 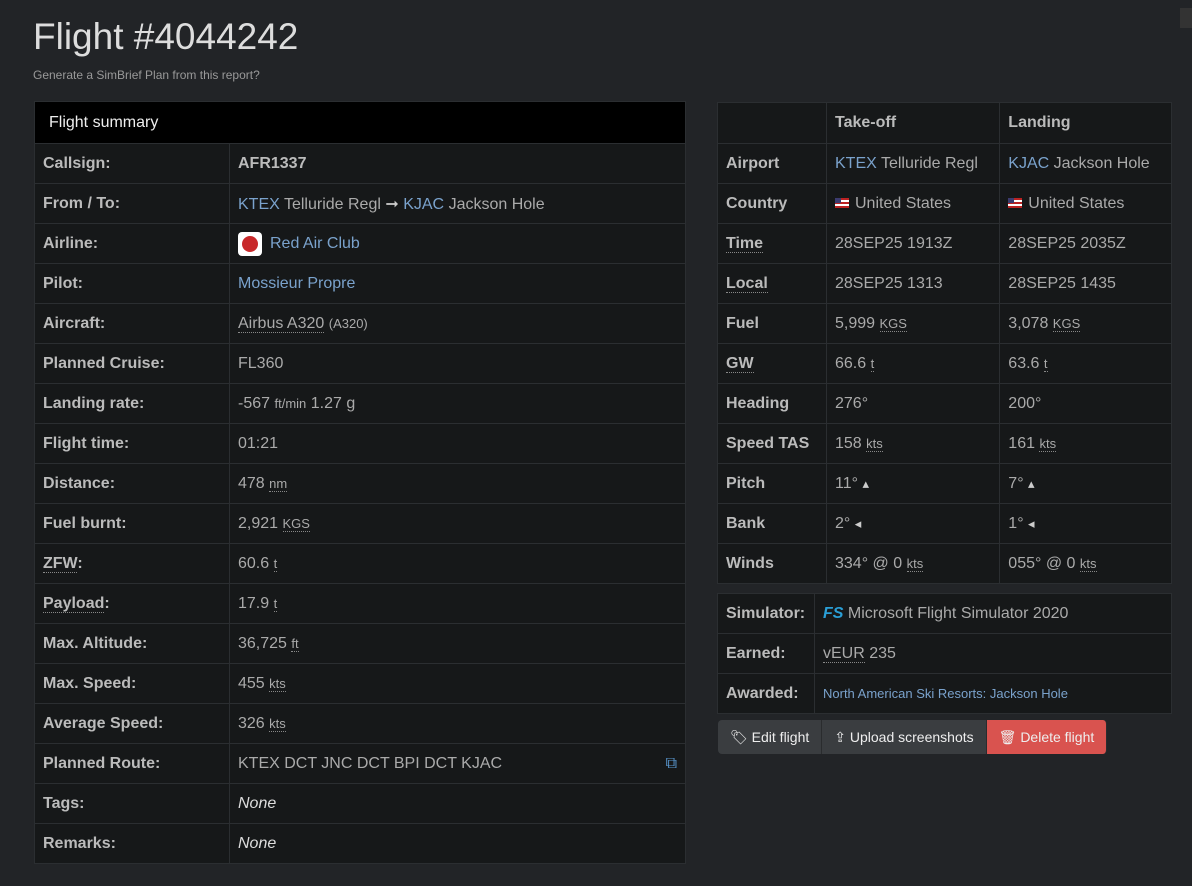 What do you see at coordinates (132, 243) in the screenshot?
I see `label: Airline:` at bounding box center [132, 243].